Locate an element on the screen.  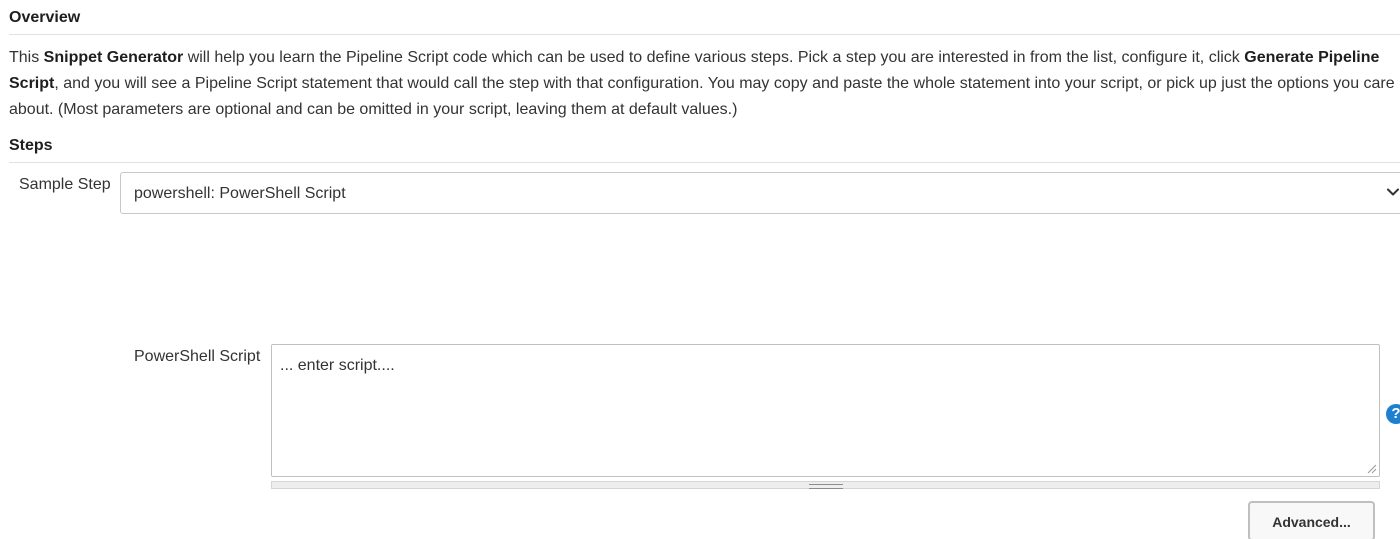
resize-grip-icon is located at coordinates (1371, 468).